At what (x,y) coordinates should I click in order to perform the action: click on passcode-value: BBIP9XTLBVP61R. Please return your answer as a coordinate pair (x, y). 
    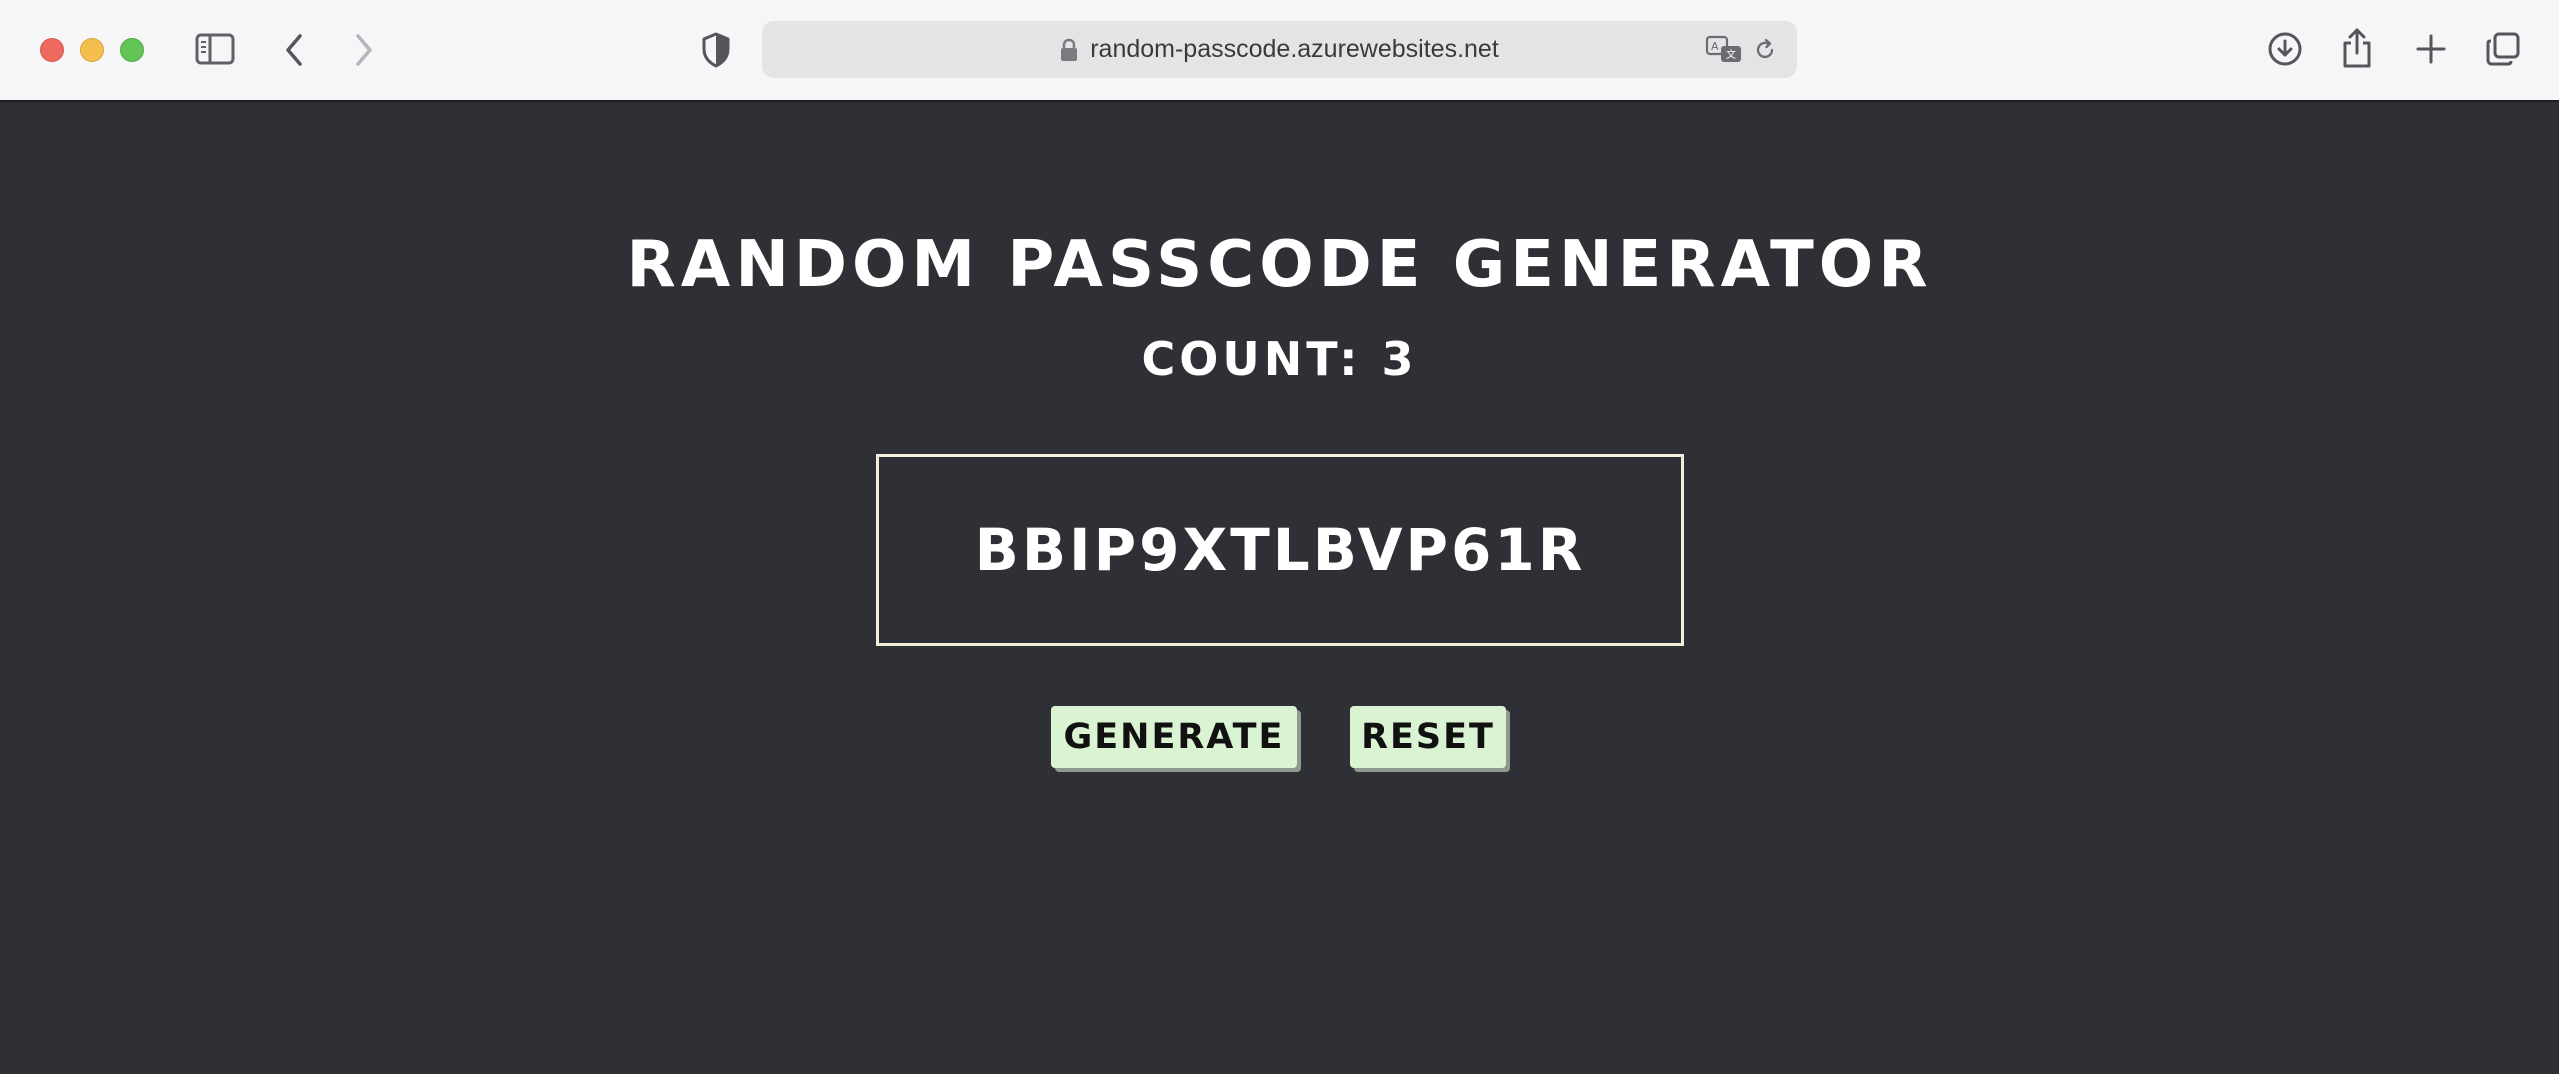
    Looking at the image, I should click on (1280, 550).